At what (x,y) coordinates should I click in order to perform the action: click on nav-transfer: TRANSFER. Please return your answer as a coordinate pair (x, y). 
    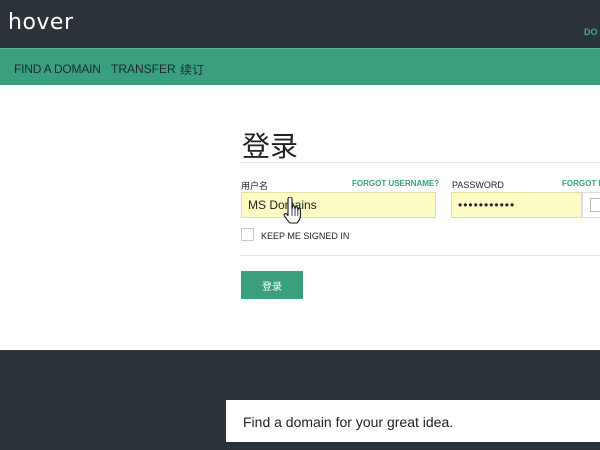
    Looking at the image, I should click on (143, 69).